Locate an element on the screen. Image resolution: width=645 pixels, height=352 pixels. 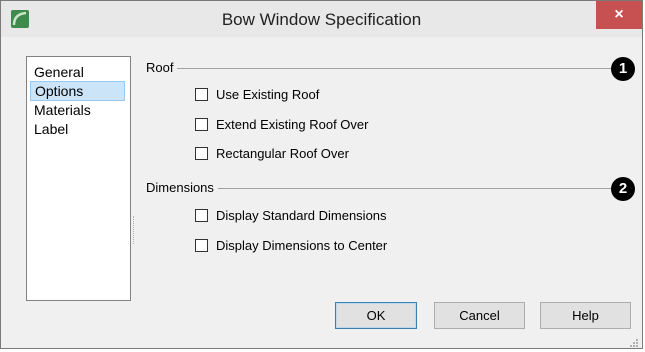
nav-item-materials: Materials is located at coordinates (77, 110).